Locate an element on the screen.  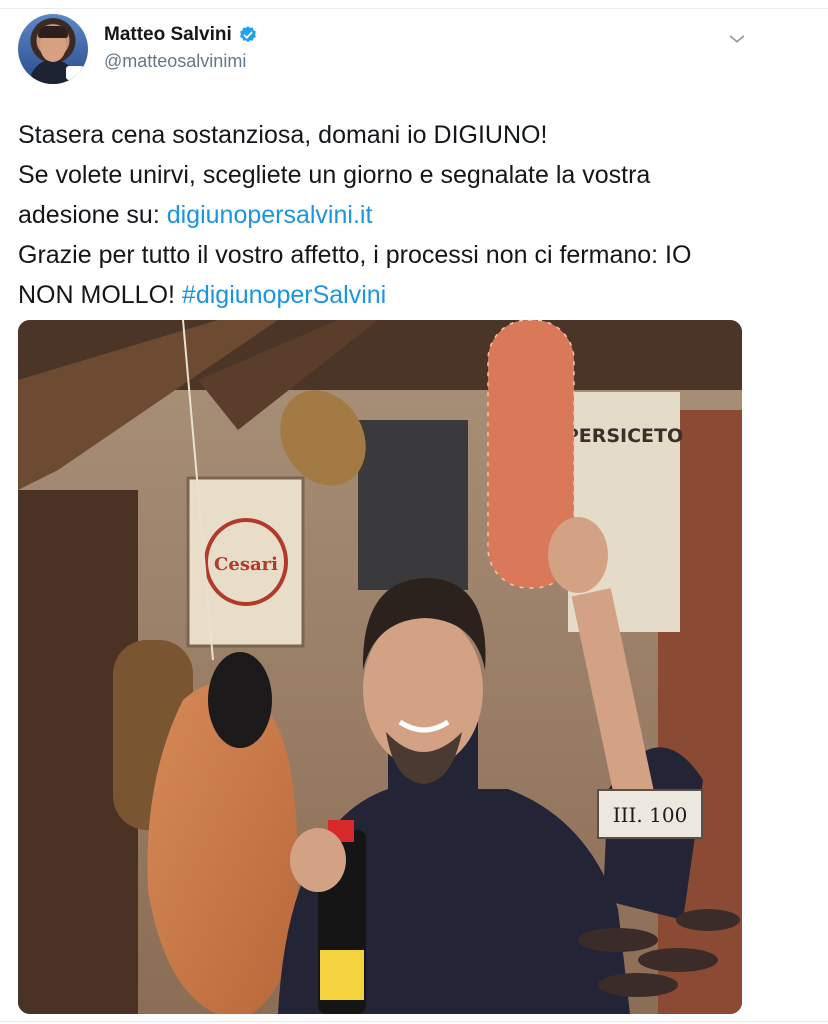
tweet-text-segment: adesione su: is located at coordinates (92, 215).